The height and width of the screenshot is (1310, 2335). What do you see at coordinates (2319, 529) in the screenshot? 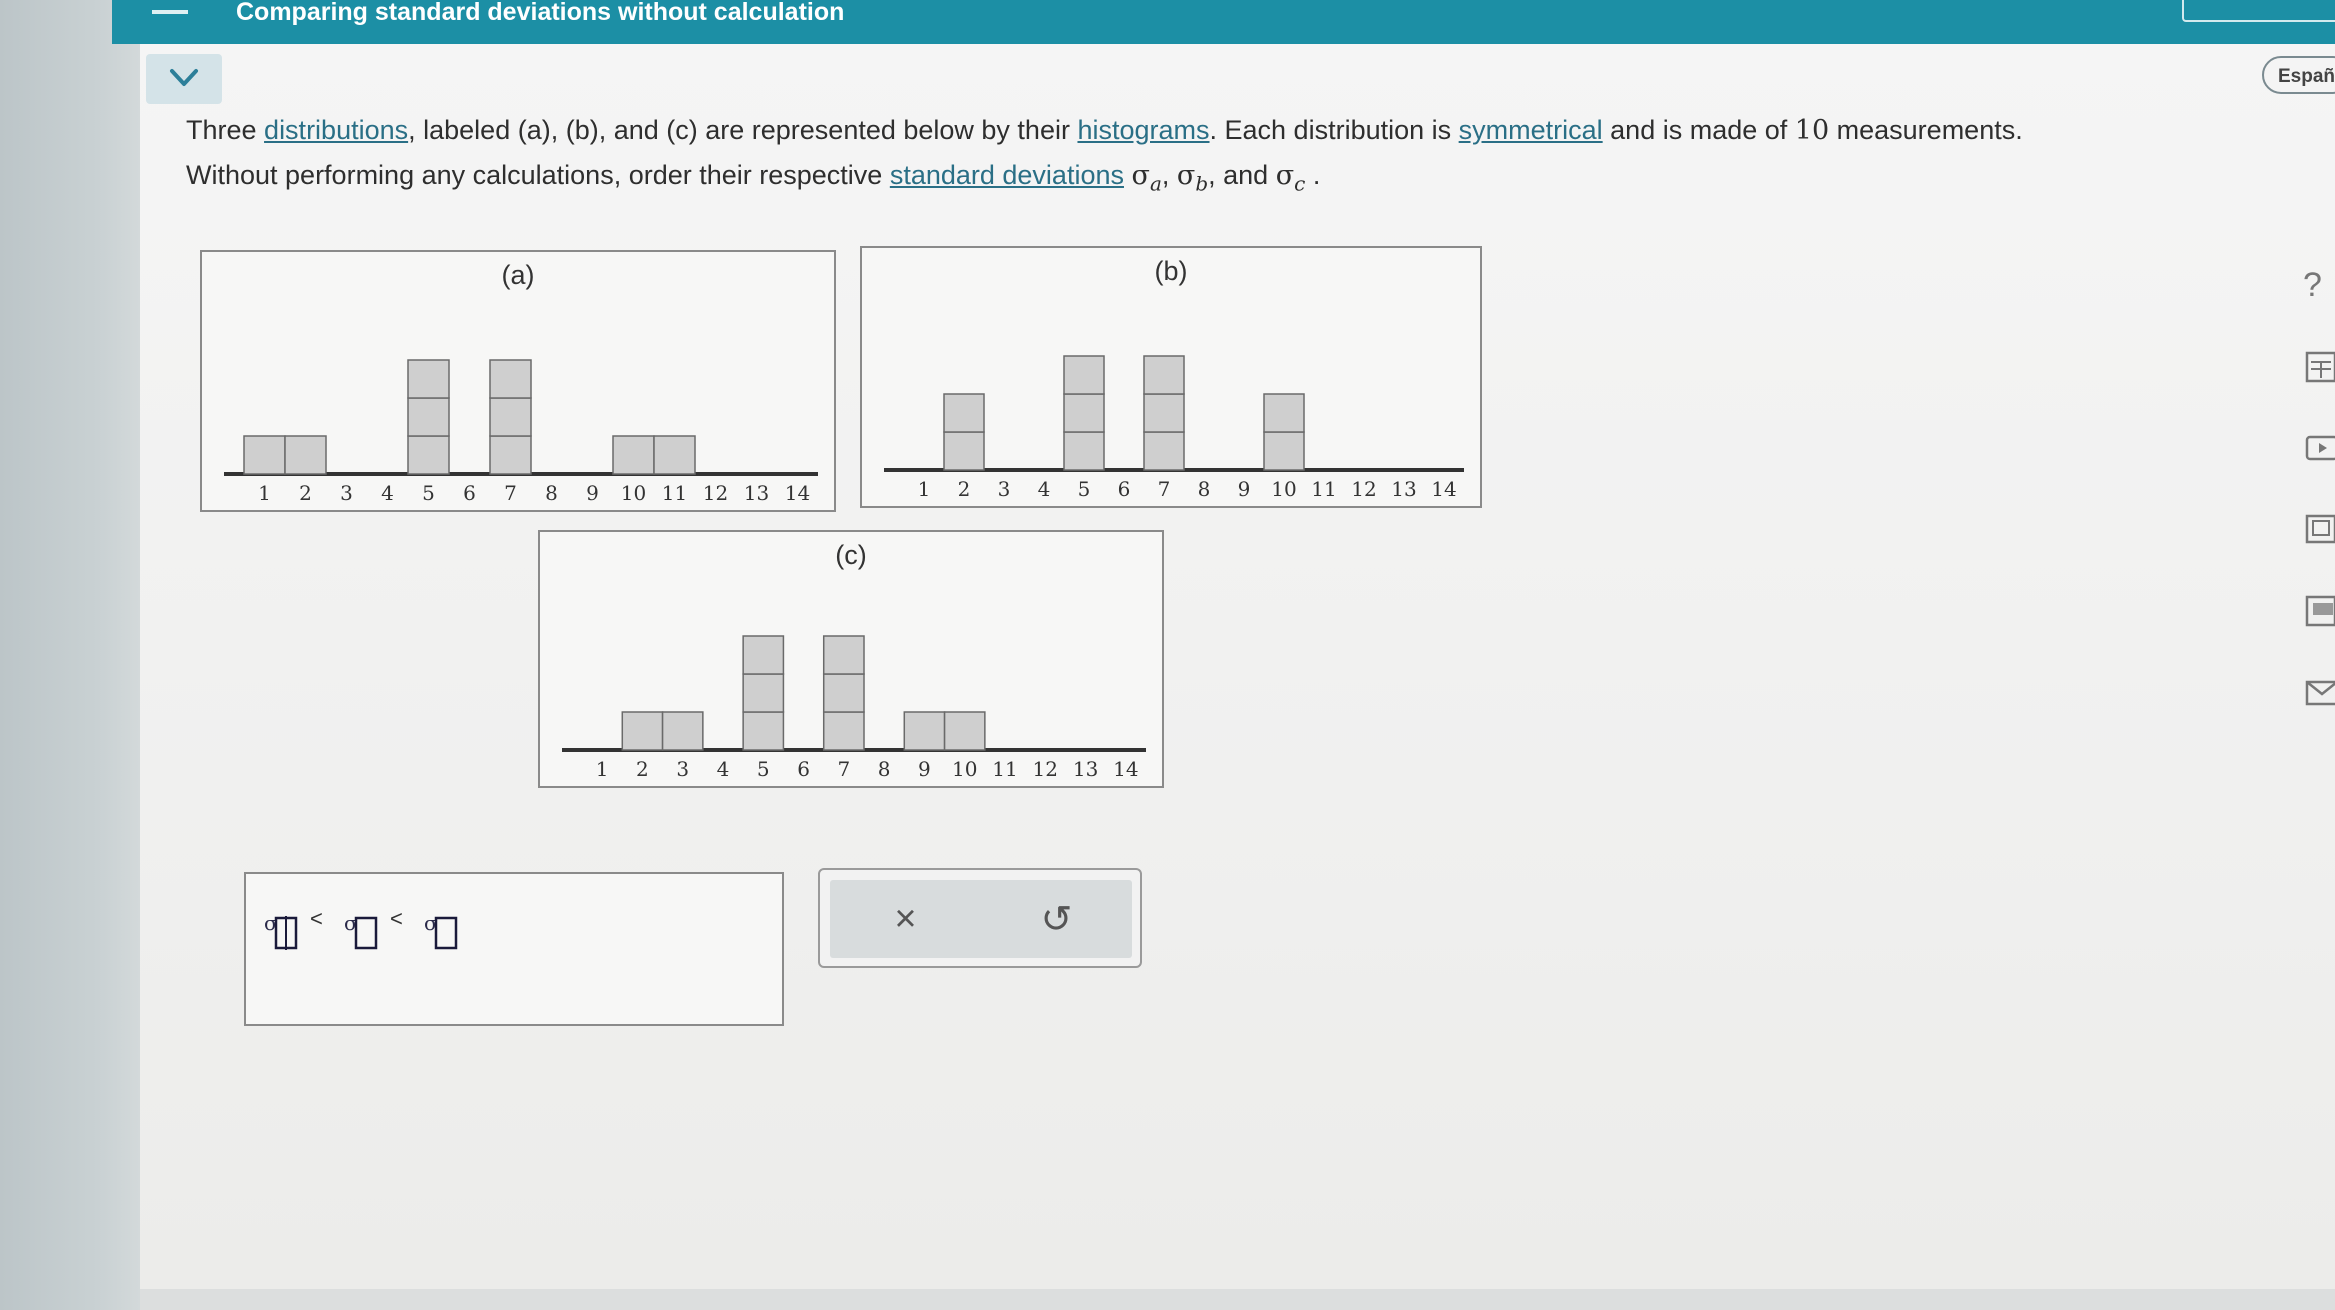
I see `textbook-icon` at bounding box center [2319, 529].